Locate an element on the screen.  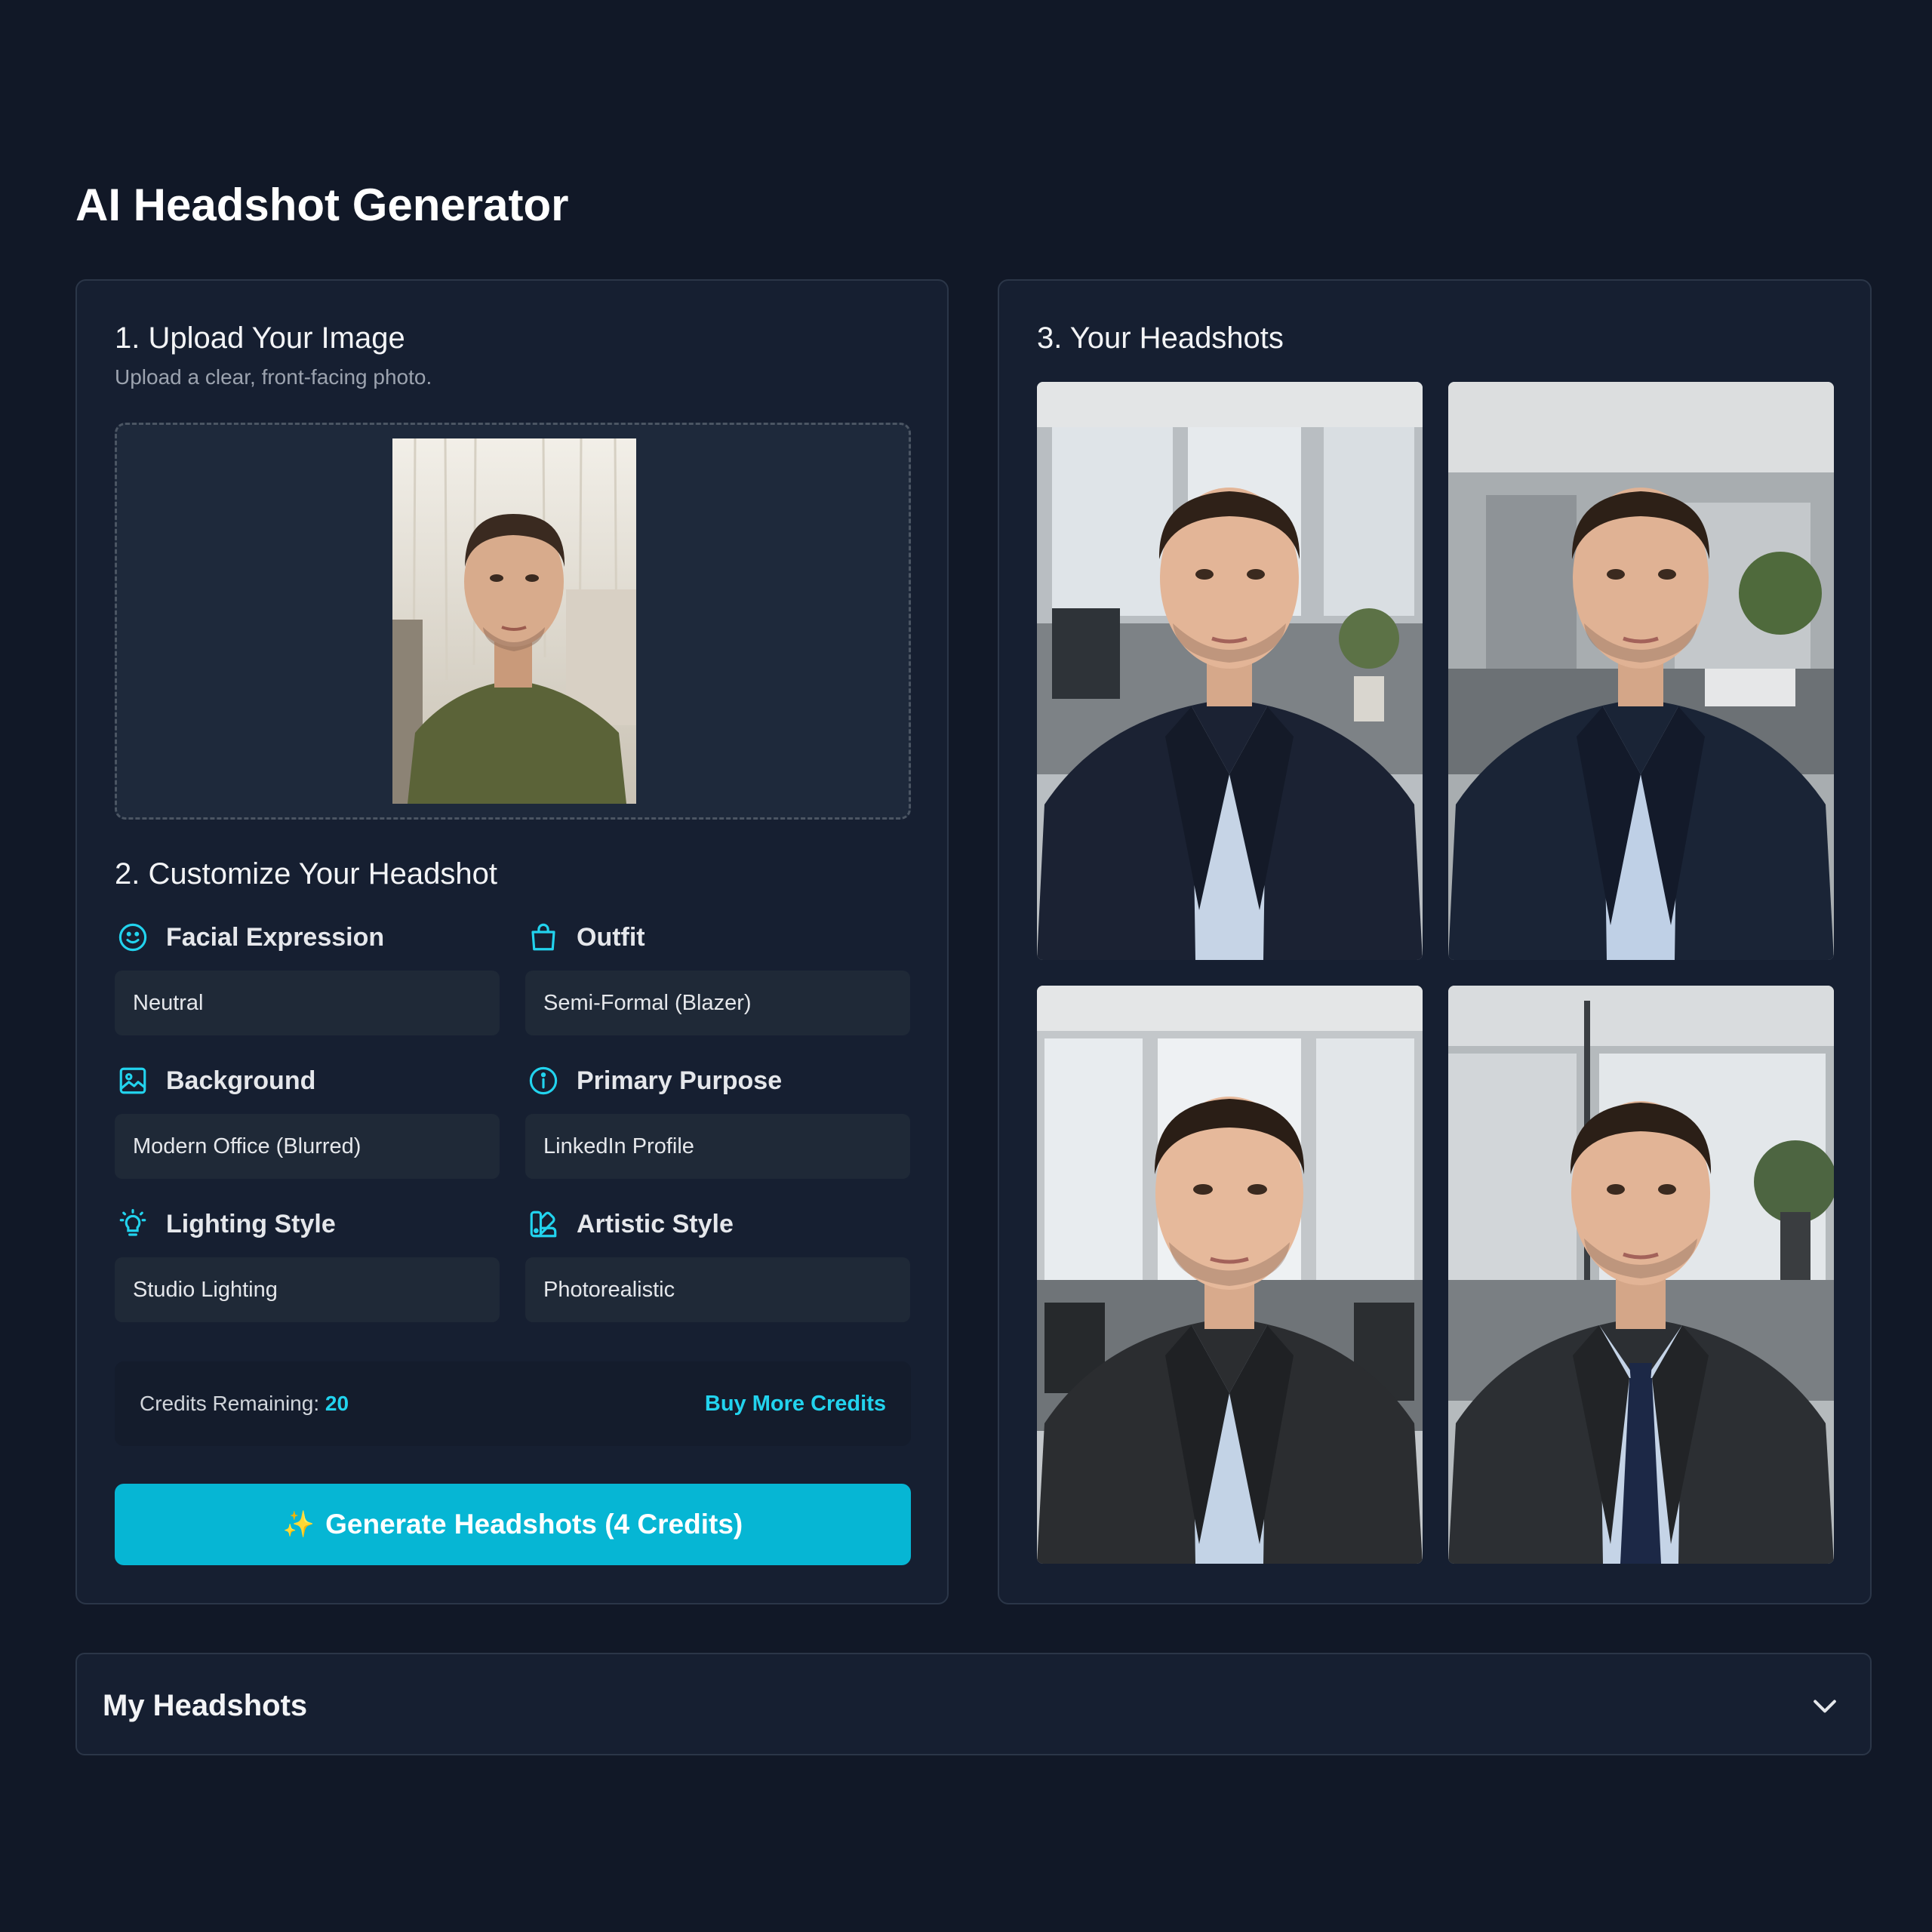
lighting-style-label-text: Lighting Style is located at coordinates (251, 1224).